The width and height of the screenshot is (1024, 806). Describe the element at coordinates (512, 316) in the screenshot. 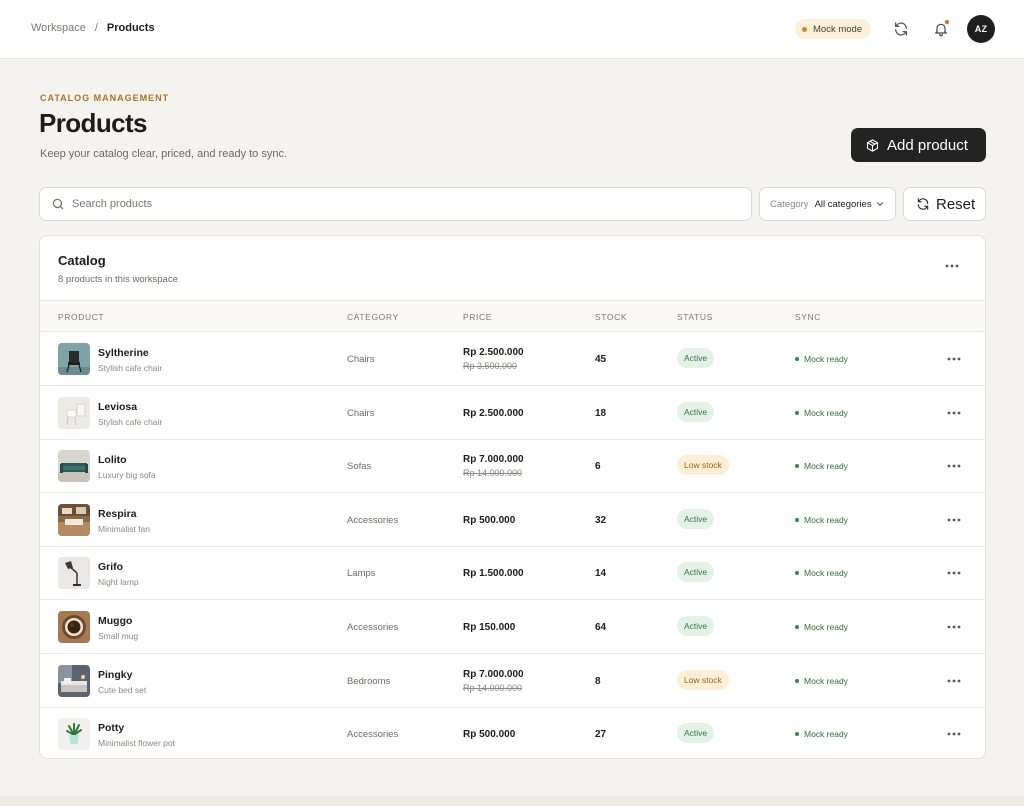

I see `table-header: PRODUCT CATEGORY PRICE STOCK STATUS SYNC` at that location.